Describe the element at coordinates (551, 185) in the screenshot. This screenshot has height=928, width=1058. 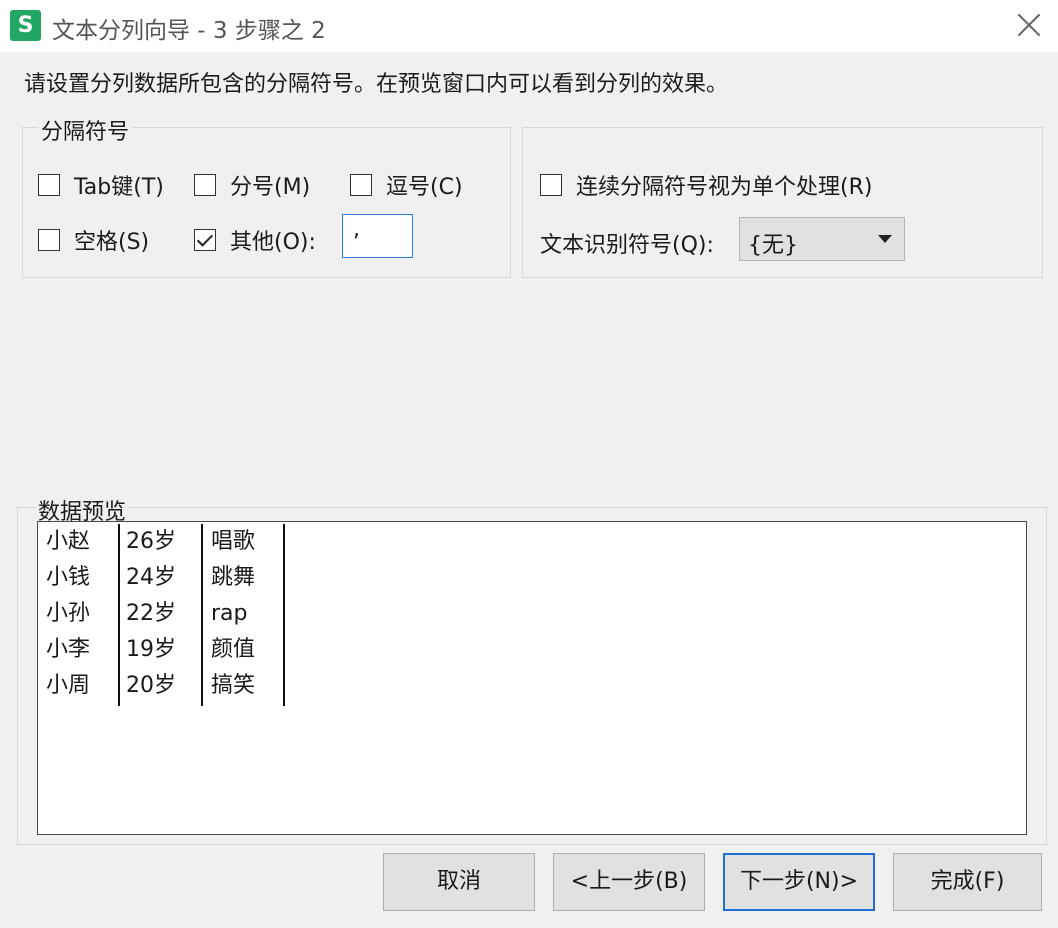
I see `consecutive-checkbox-box` at that location.